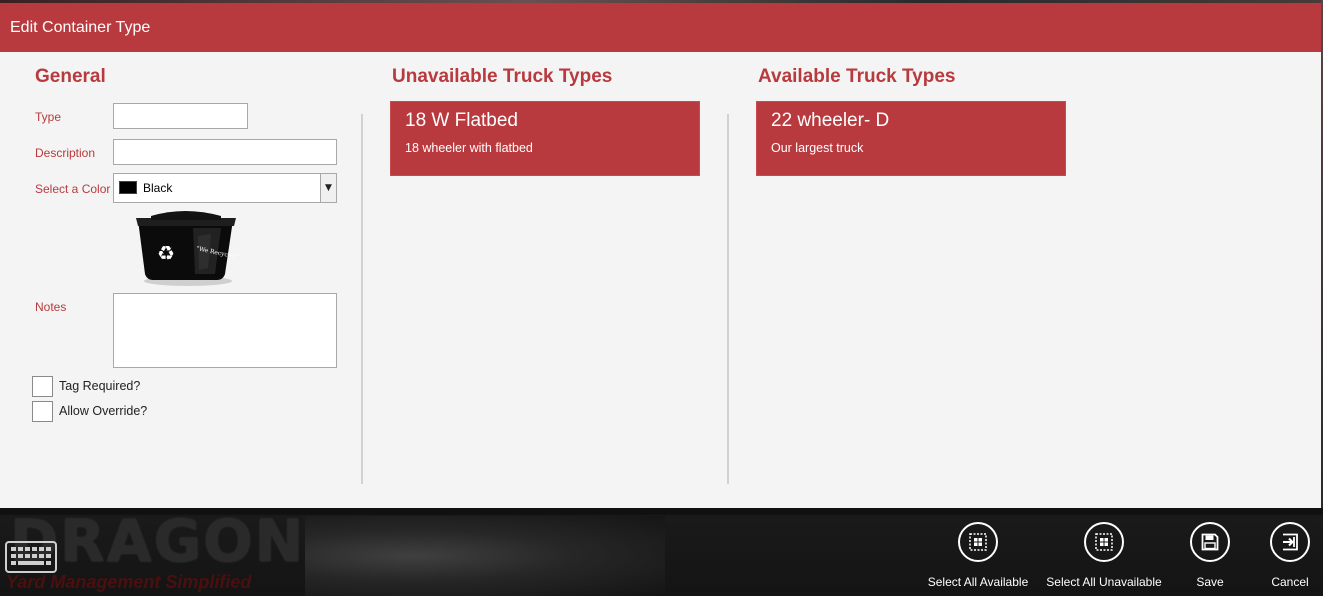 This screenshot has height=596, width=1323. What do you see at coordinates (42, 411) in the screenshot?
I see `allow-override-checkbox` at bounding box center [42, 411].